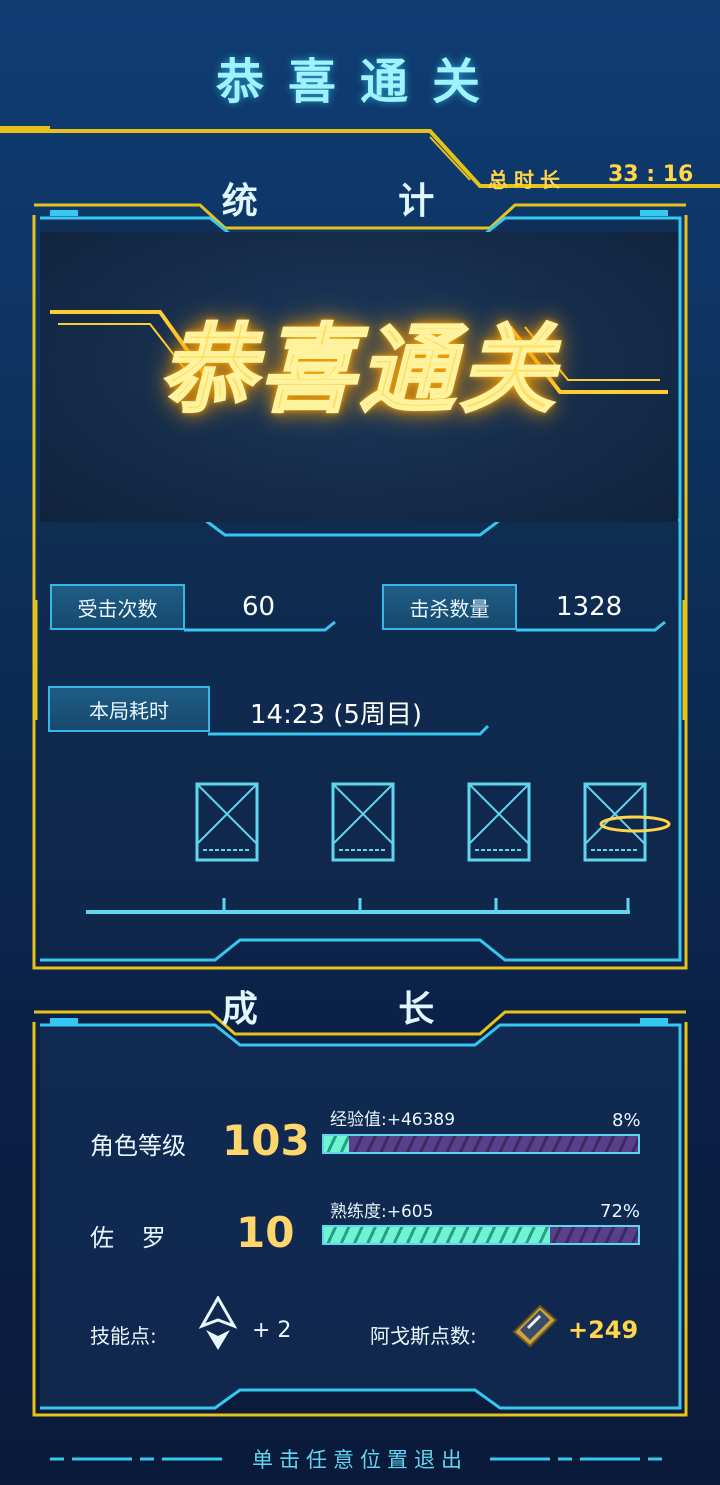  I want to click on agos-ticket-icon, so click(535, 1326).